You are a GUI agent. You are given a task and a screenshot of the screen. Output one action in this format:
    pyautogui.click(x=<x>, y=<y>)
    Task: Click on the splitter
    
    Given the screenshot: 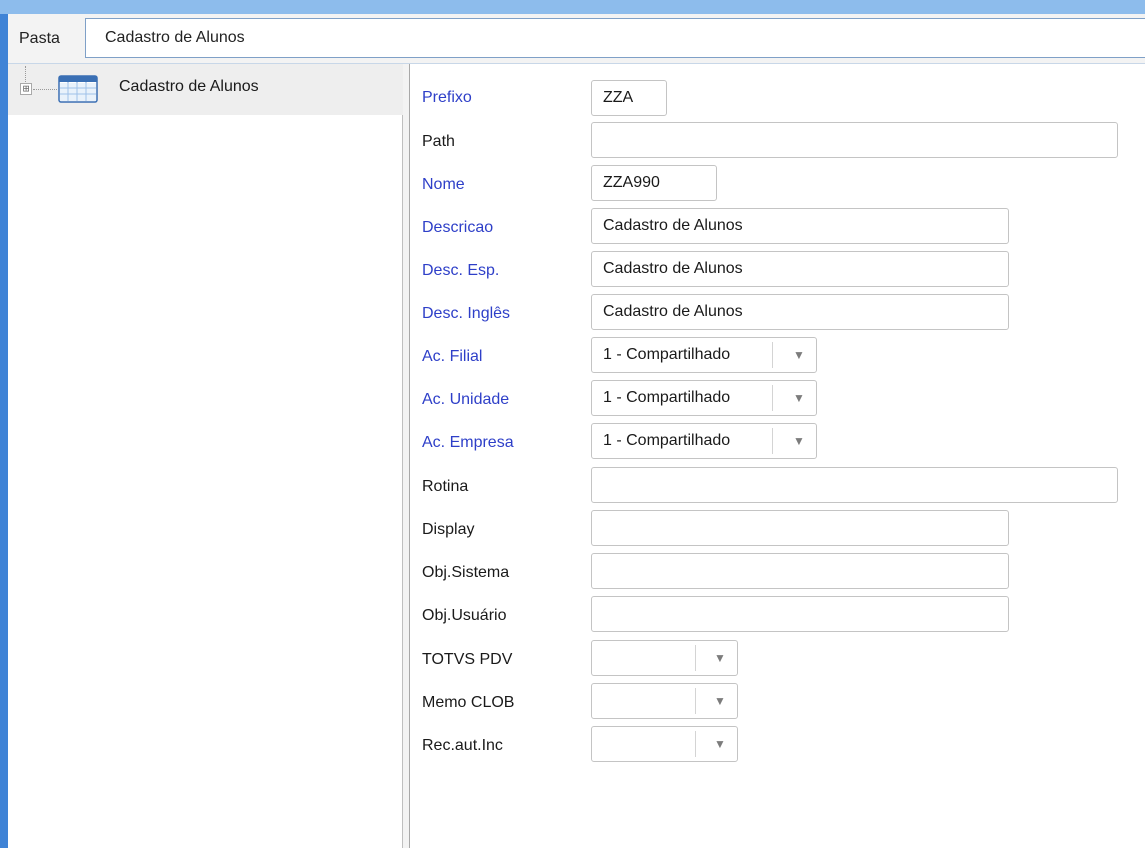 What is the action you would take?
    pyautogui.click(x=406, y=456)
    